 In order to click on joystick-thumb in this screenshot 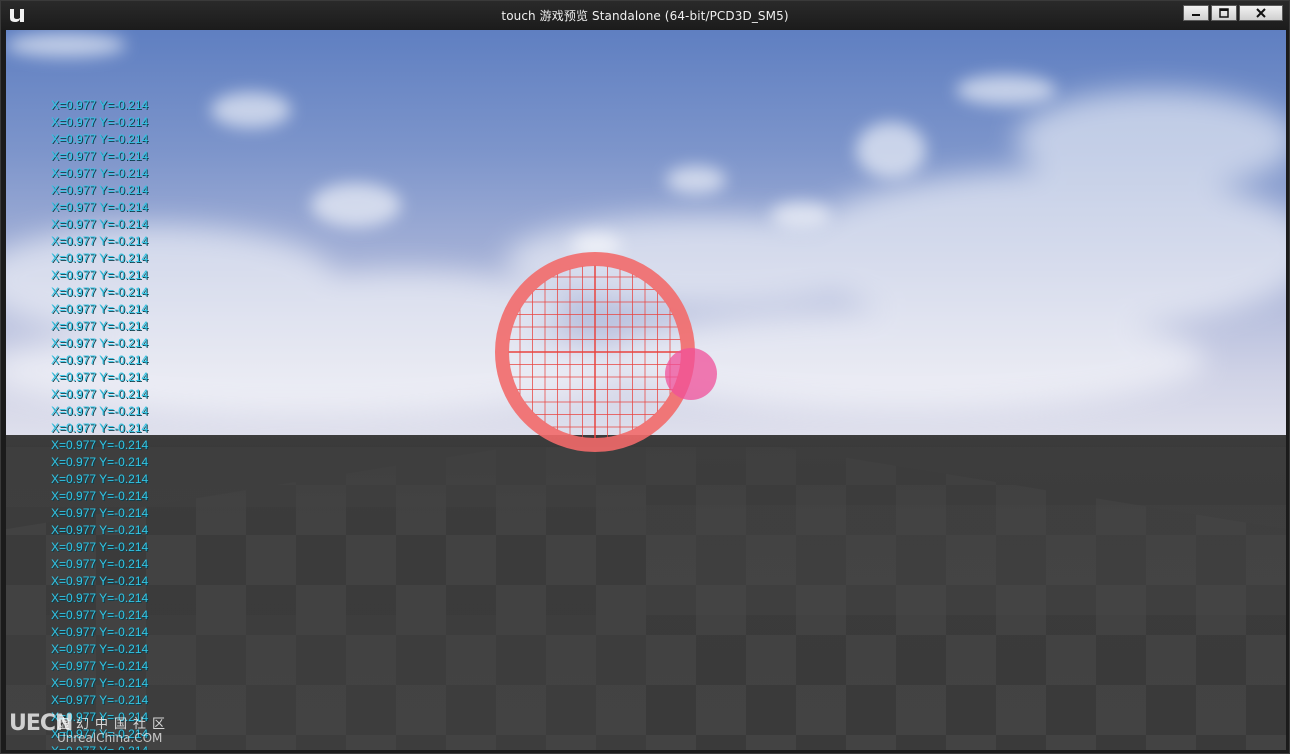, I will do `click(691, 374)`.